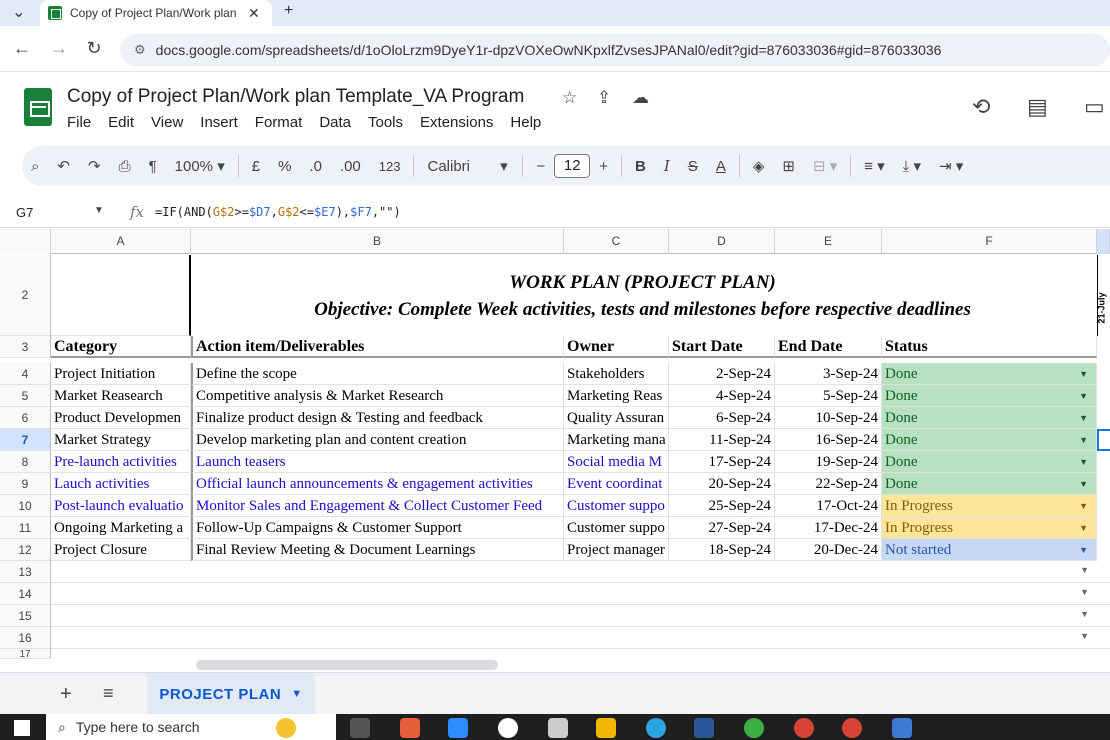 The image size is (1110, 740). I want to click on copilot-icon, so click(286, 728).